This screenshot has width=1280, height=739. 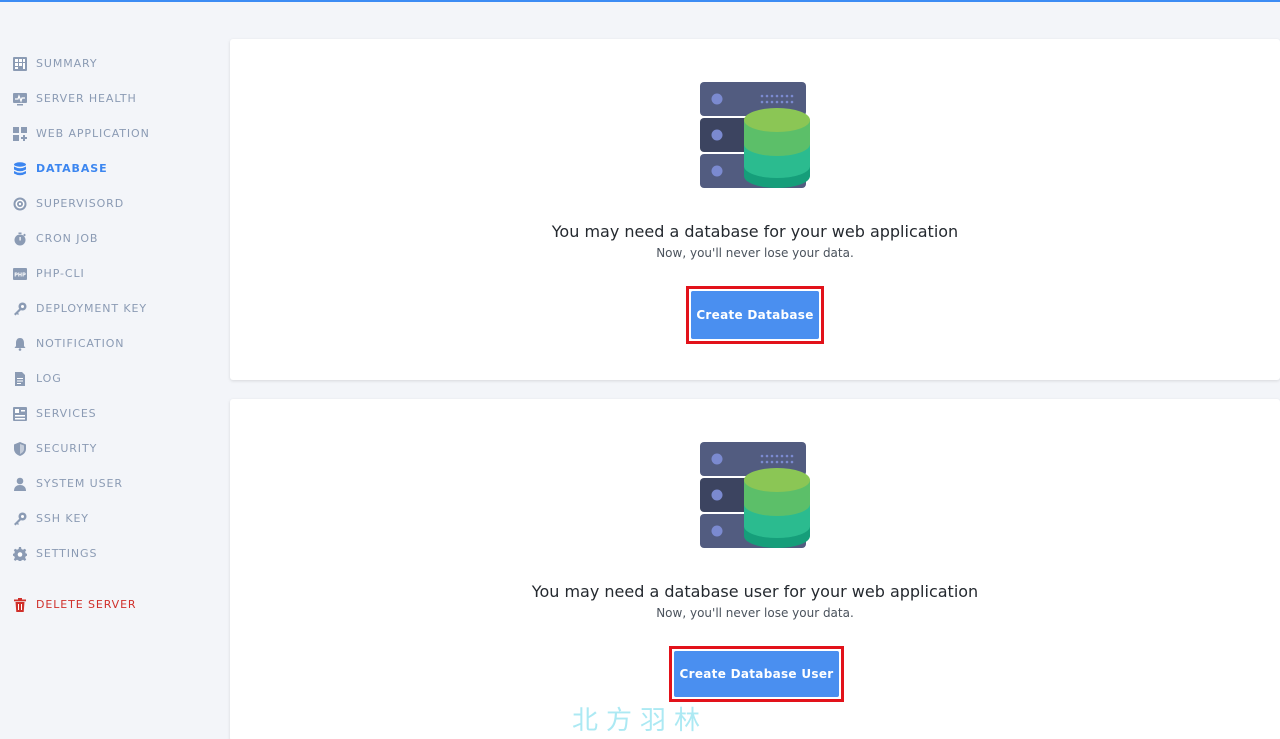 I want to click on sidebar-item-notification: NOTIFICATION, so click(x=100, y=343).